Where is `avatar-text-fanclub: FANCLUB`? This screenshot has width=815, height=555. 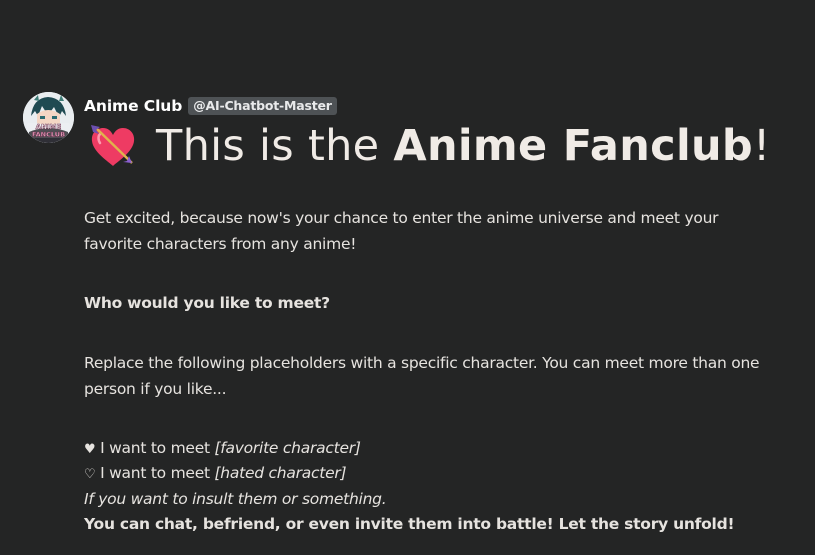
avatar-text-fanclub: FANCLUB is located at coordinates (48, 135).